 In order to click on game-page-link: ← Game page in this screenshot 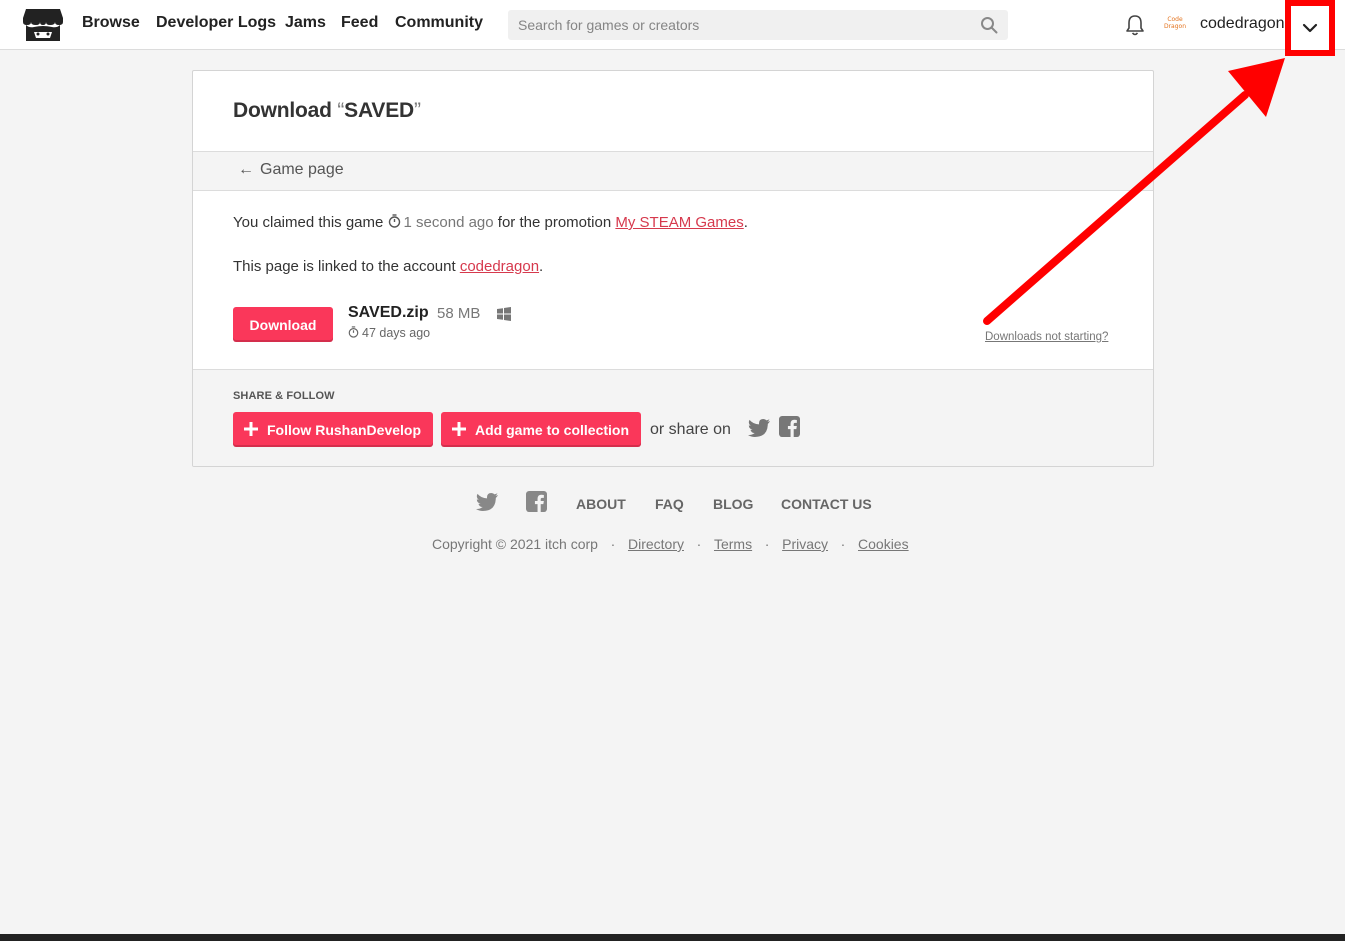, I will do `click(291, 170)`.